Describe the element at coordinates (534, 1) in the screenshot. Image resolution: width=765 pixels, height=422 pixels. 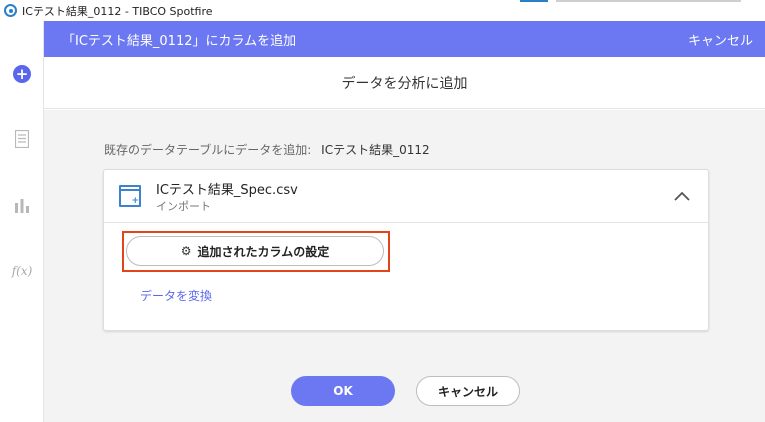
I see `titlebar-accent-strip` at that location.